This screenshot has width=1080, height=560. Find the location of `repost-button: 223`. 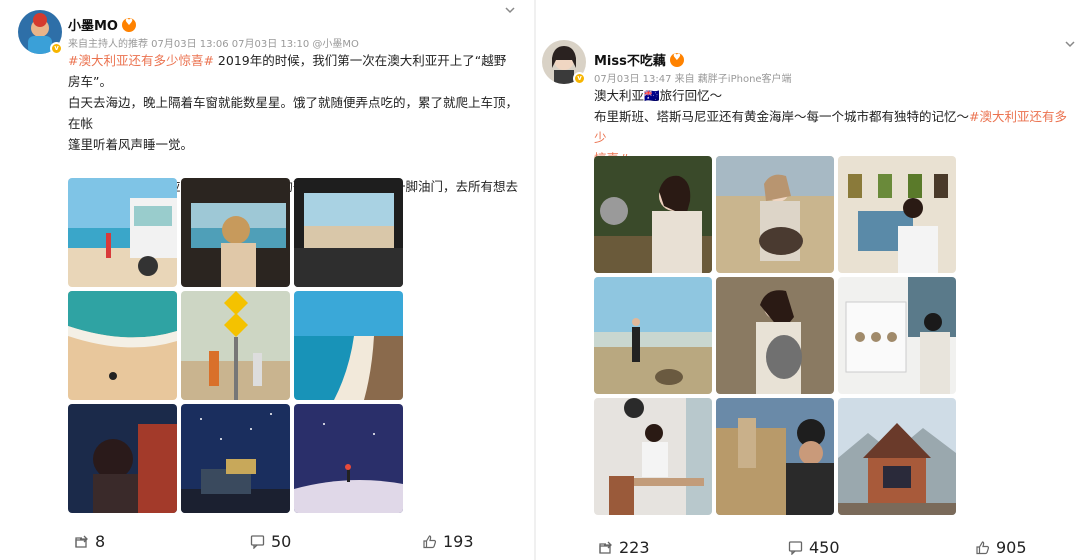

repost-button: 223 is located at coordinates (624, 547).